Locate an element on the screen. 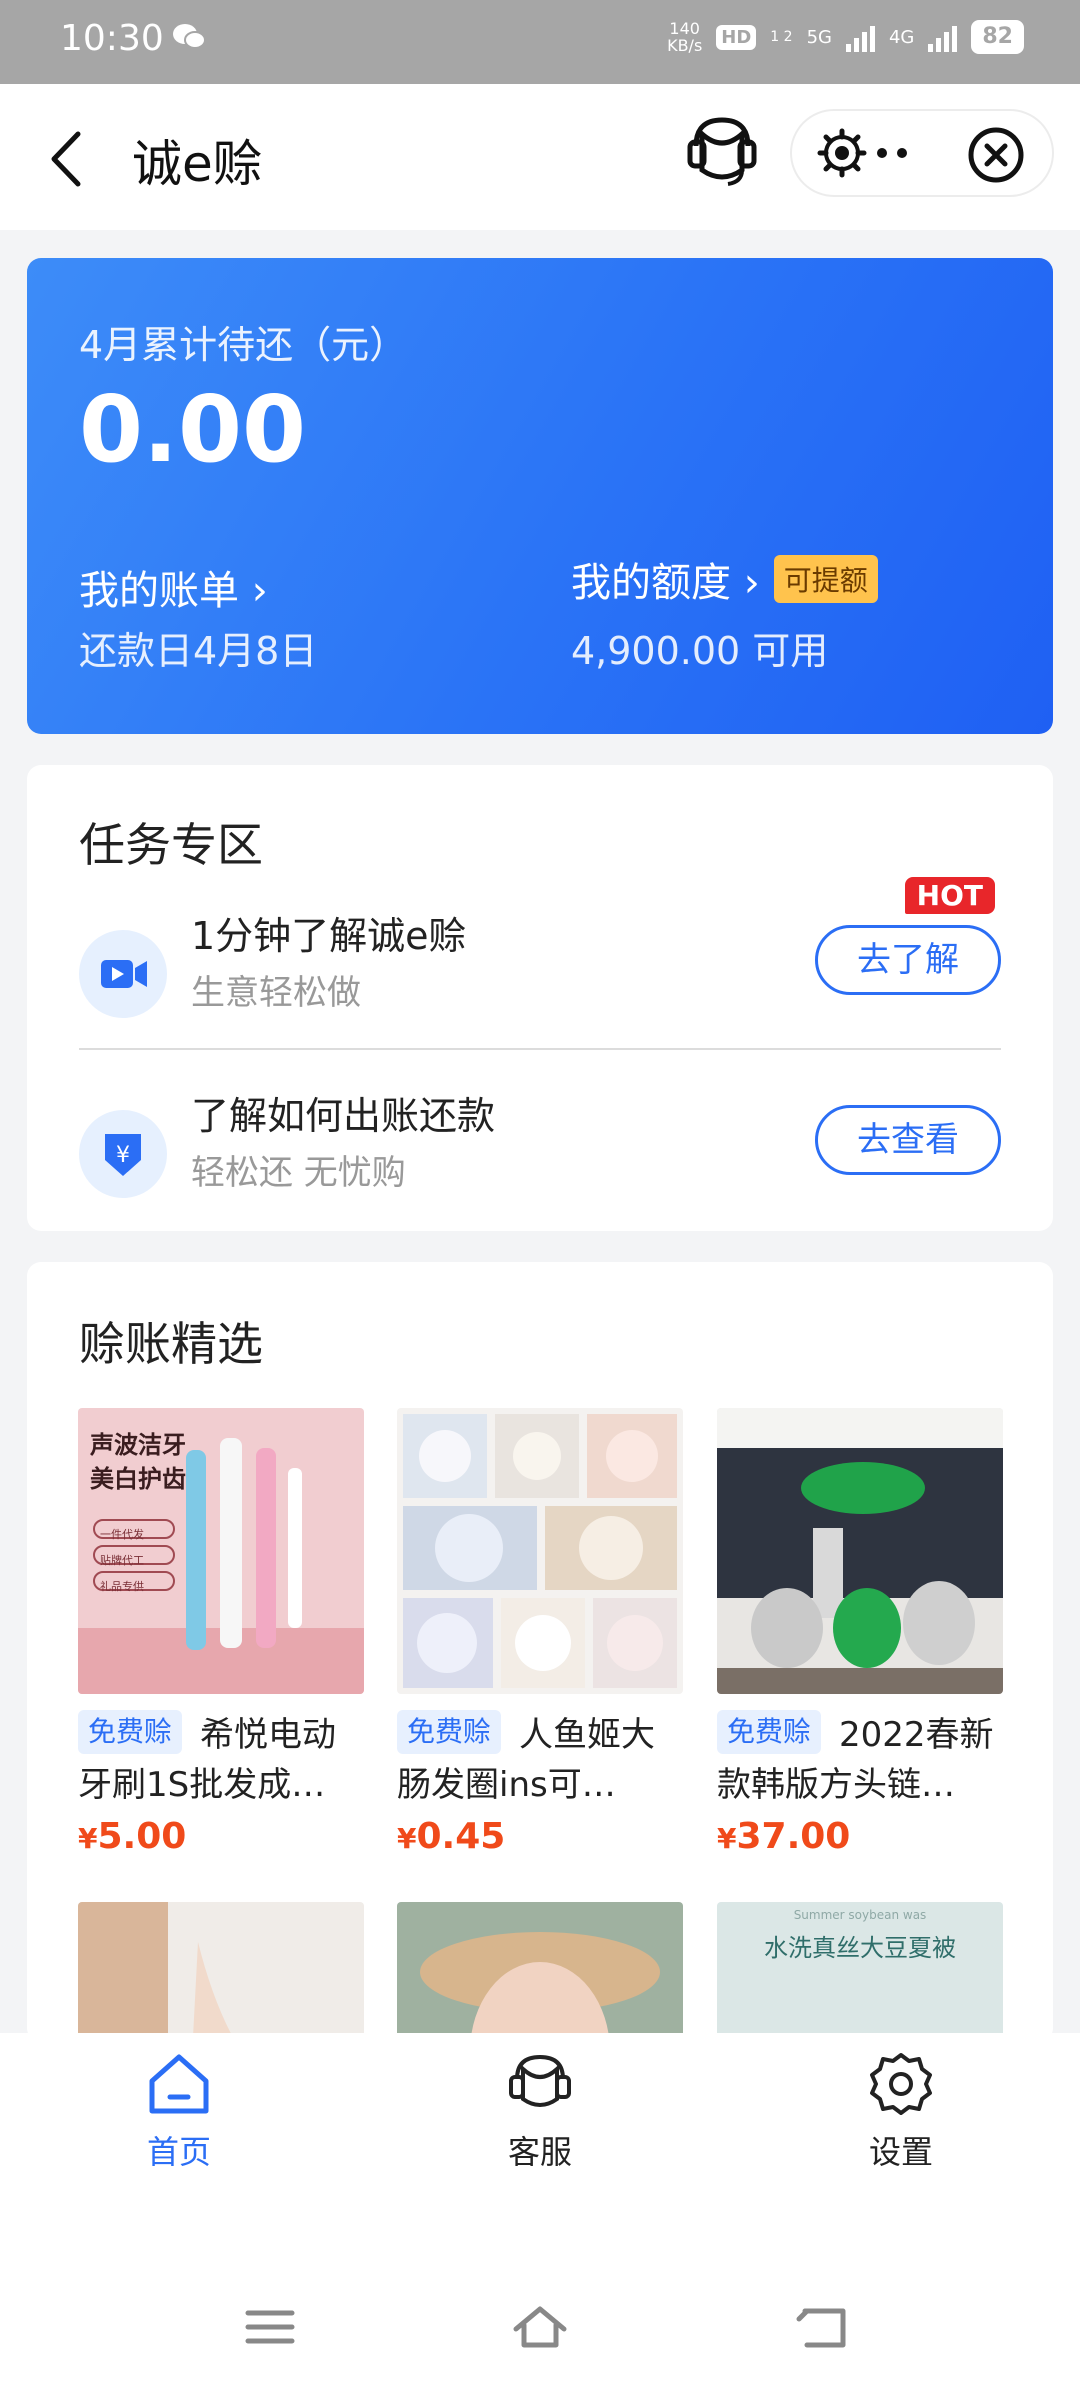 The width and height of the screenshot is (1080, 2400). pic-headline-1: 声波洁牙 is located at coordinates (138, 1445).